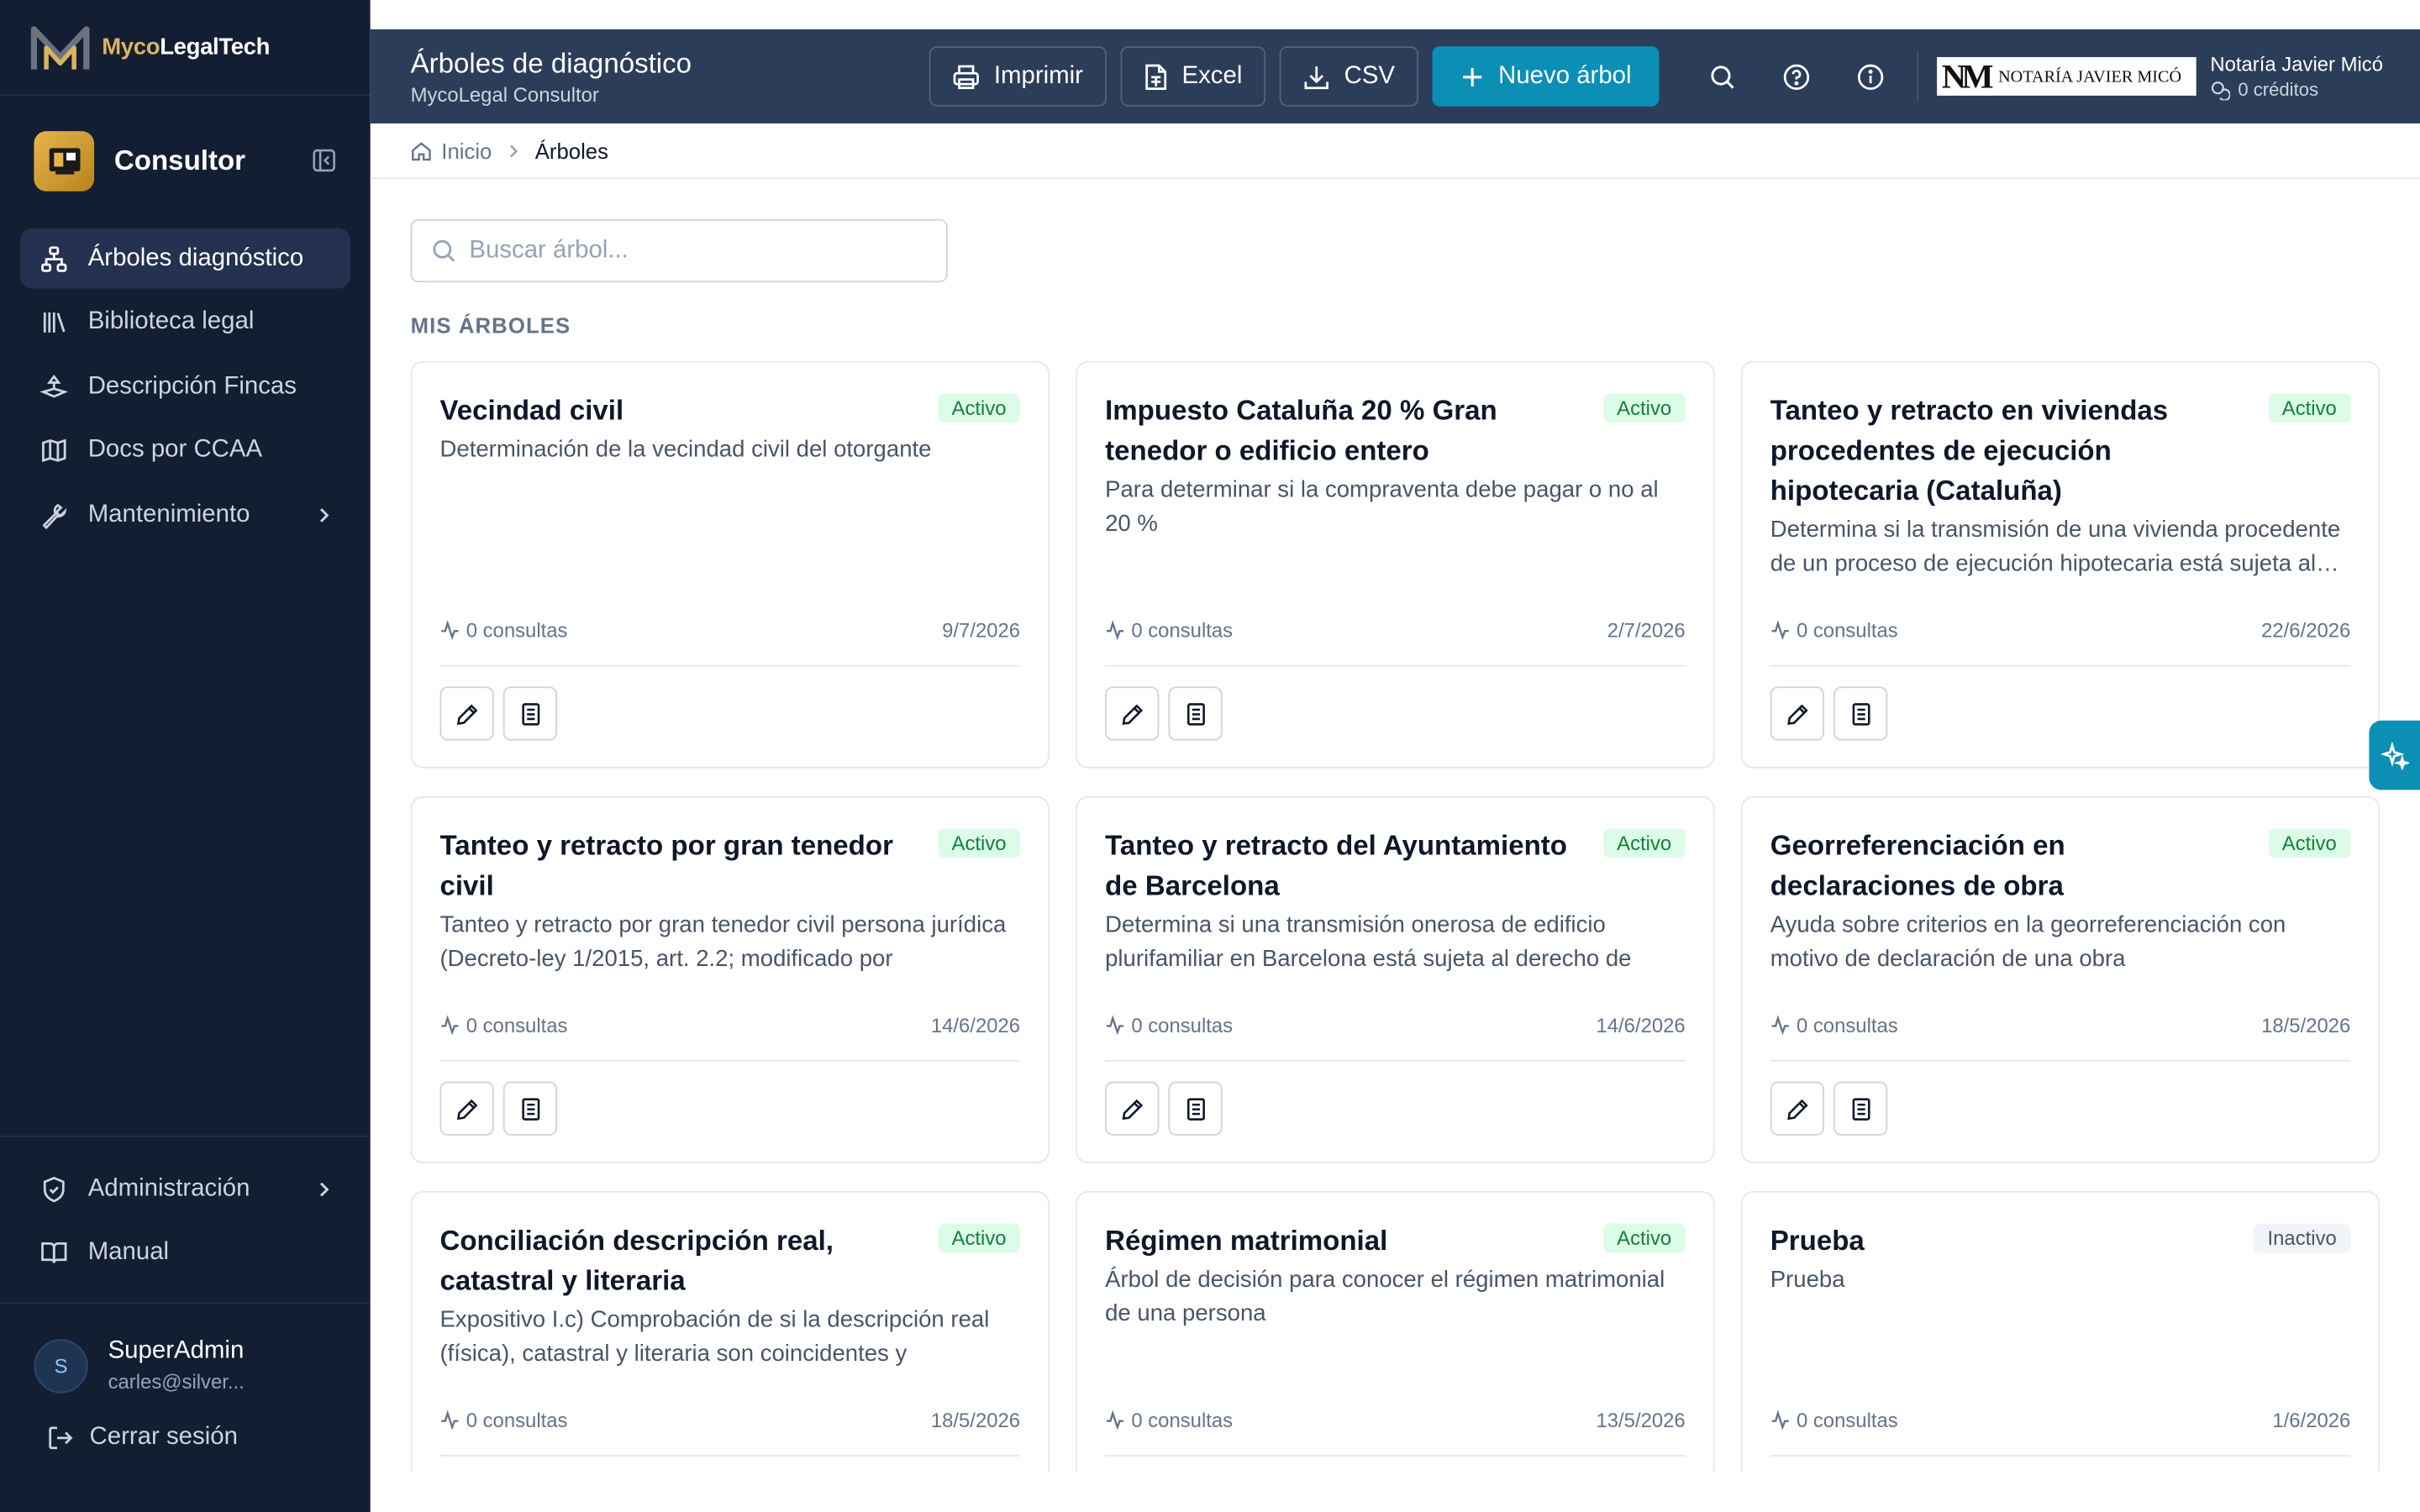  Describe the element at coordinates (176, 1350) in the screenshot. I see `user-name: SuperAdmin` at that location.